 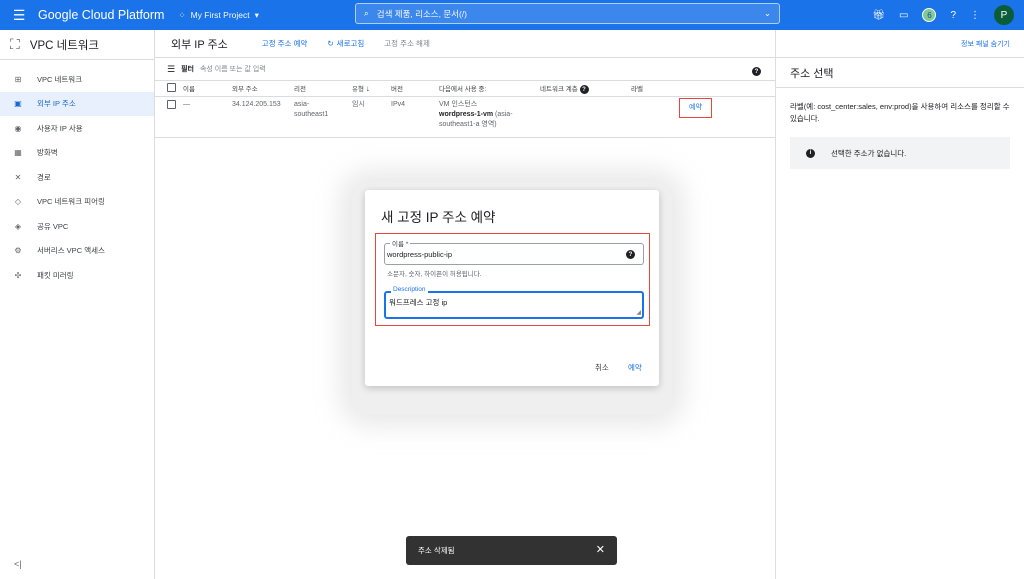 What do you see at coordinates (60, 128) in the screenshot?
I see `sidebar-item-label: 사용자 IP 사용` at bounding box center [60, 128].